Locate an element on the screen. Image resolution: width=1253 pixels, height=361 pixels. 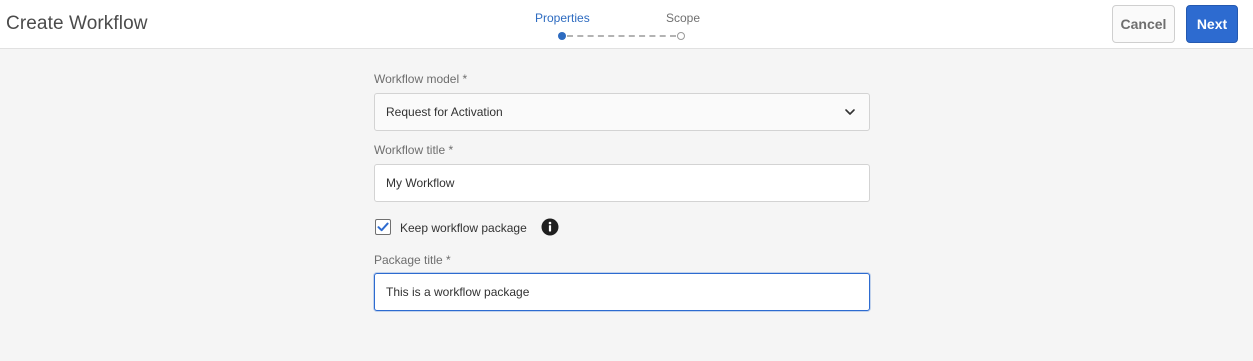
package-title-label: Package title * is located at coordinates (412, 260).